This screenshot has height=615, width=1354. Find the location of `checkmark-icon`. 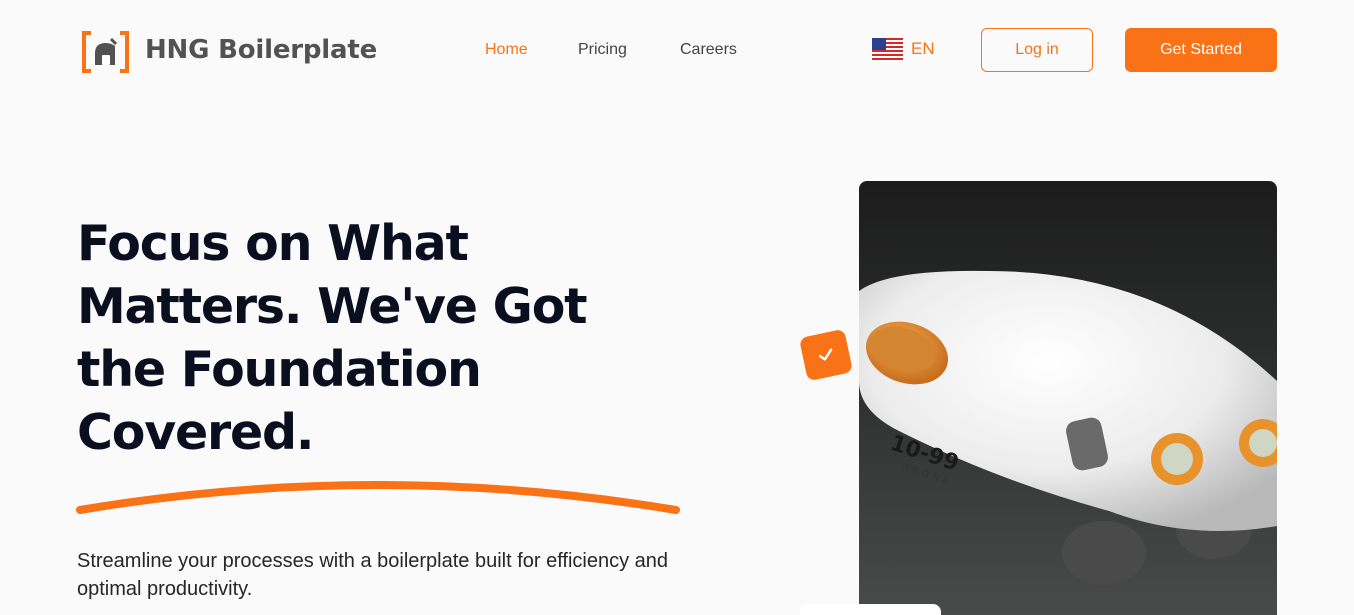

checkmark-icon is located at coordinates (825, 354).